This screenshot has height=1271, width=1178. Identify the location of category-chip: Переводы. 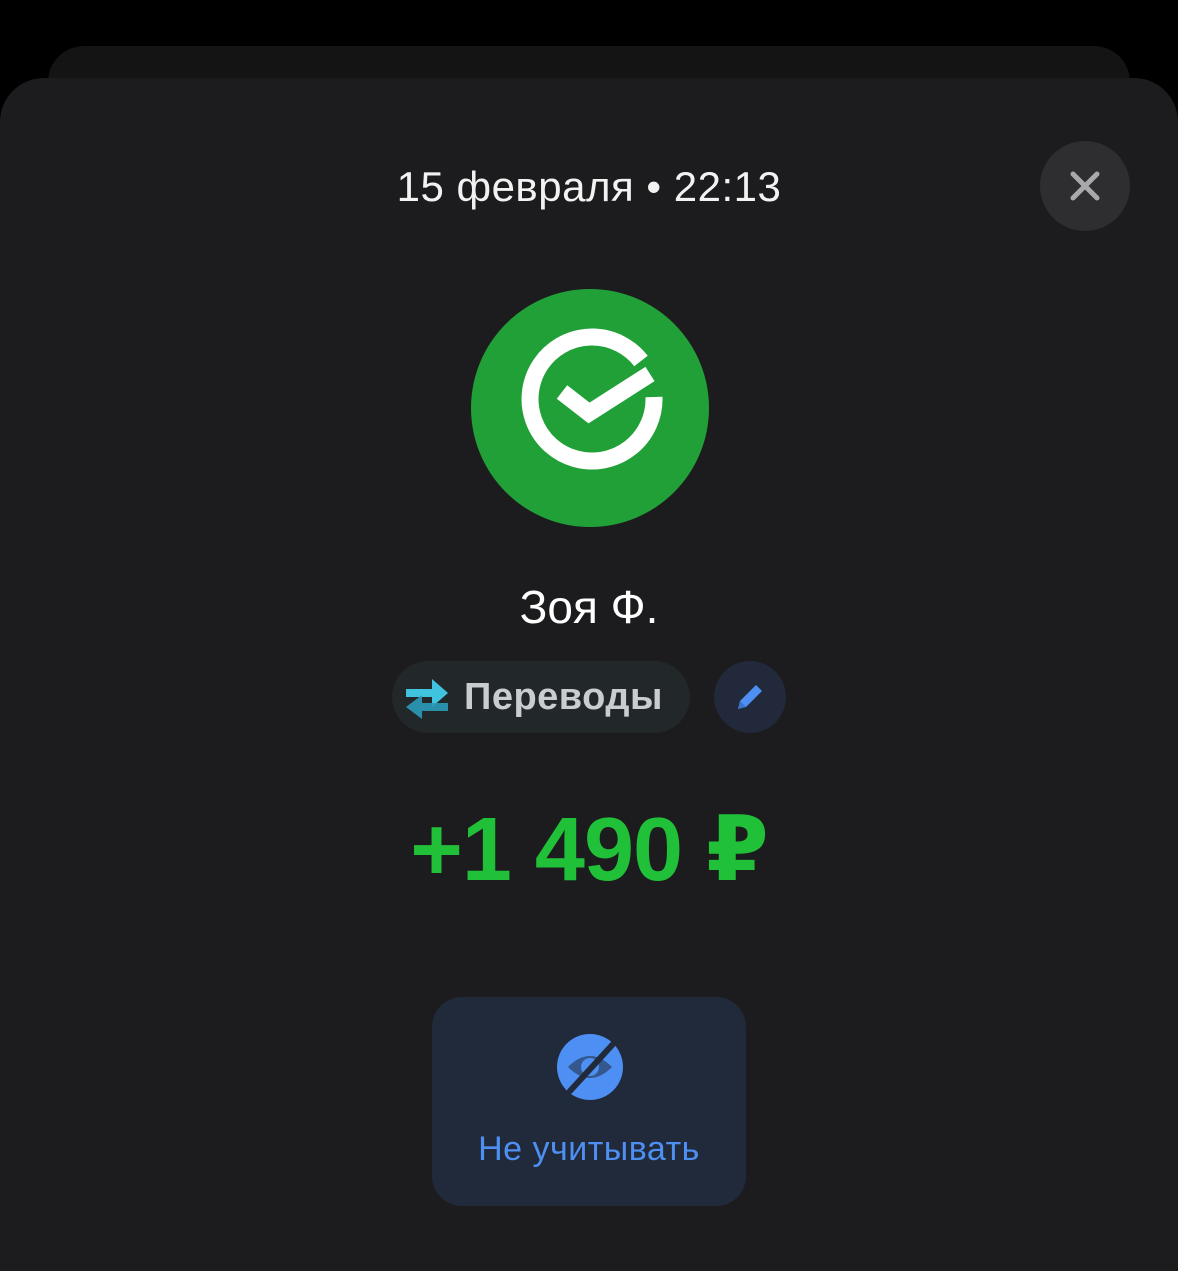
(541, 697).